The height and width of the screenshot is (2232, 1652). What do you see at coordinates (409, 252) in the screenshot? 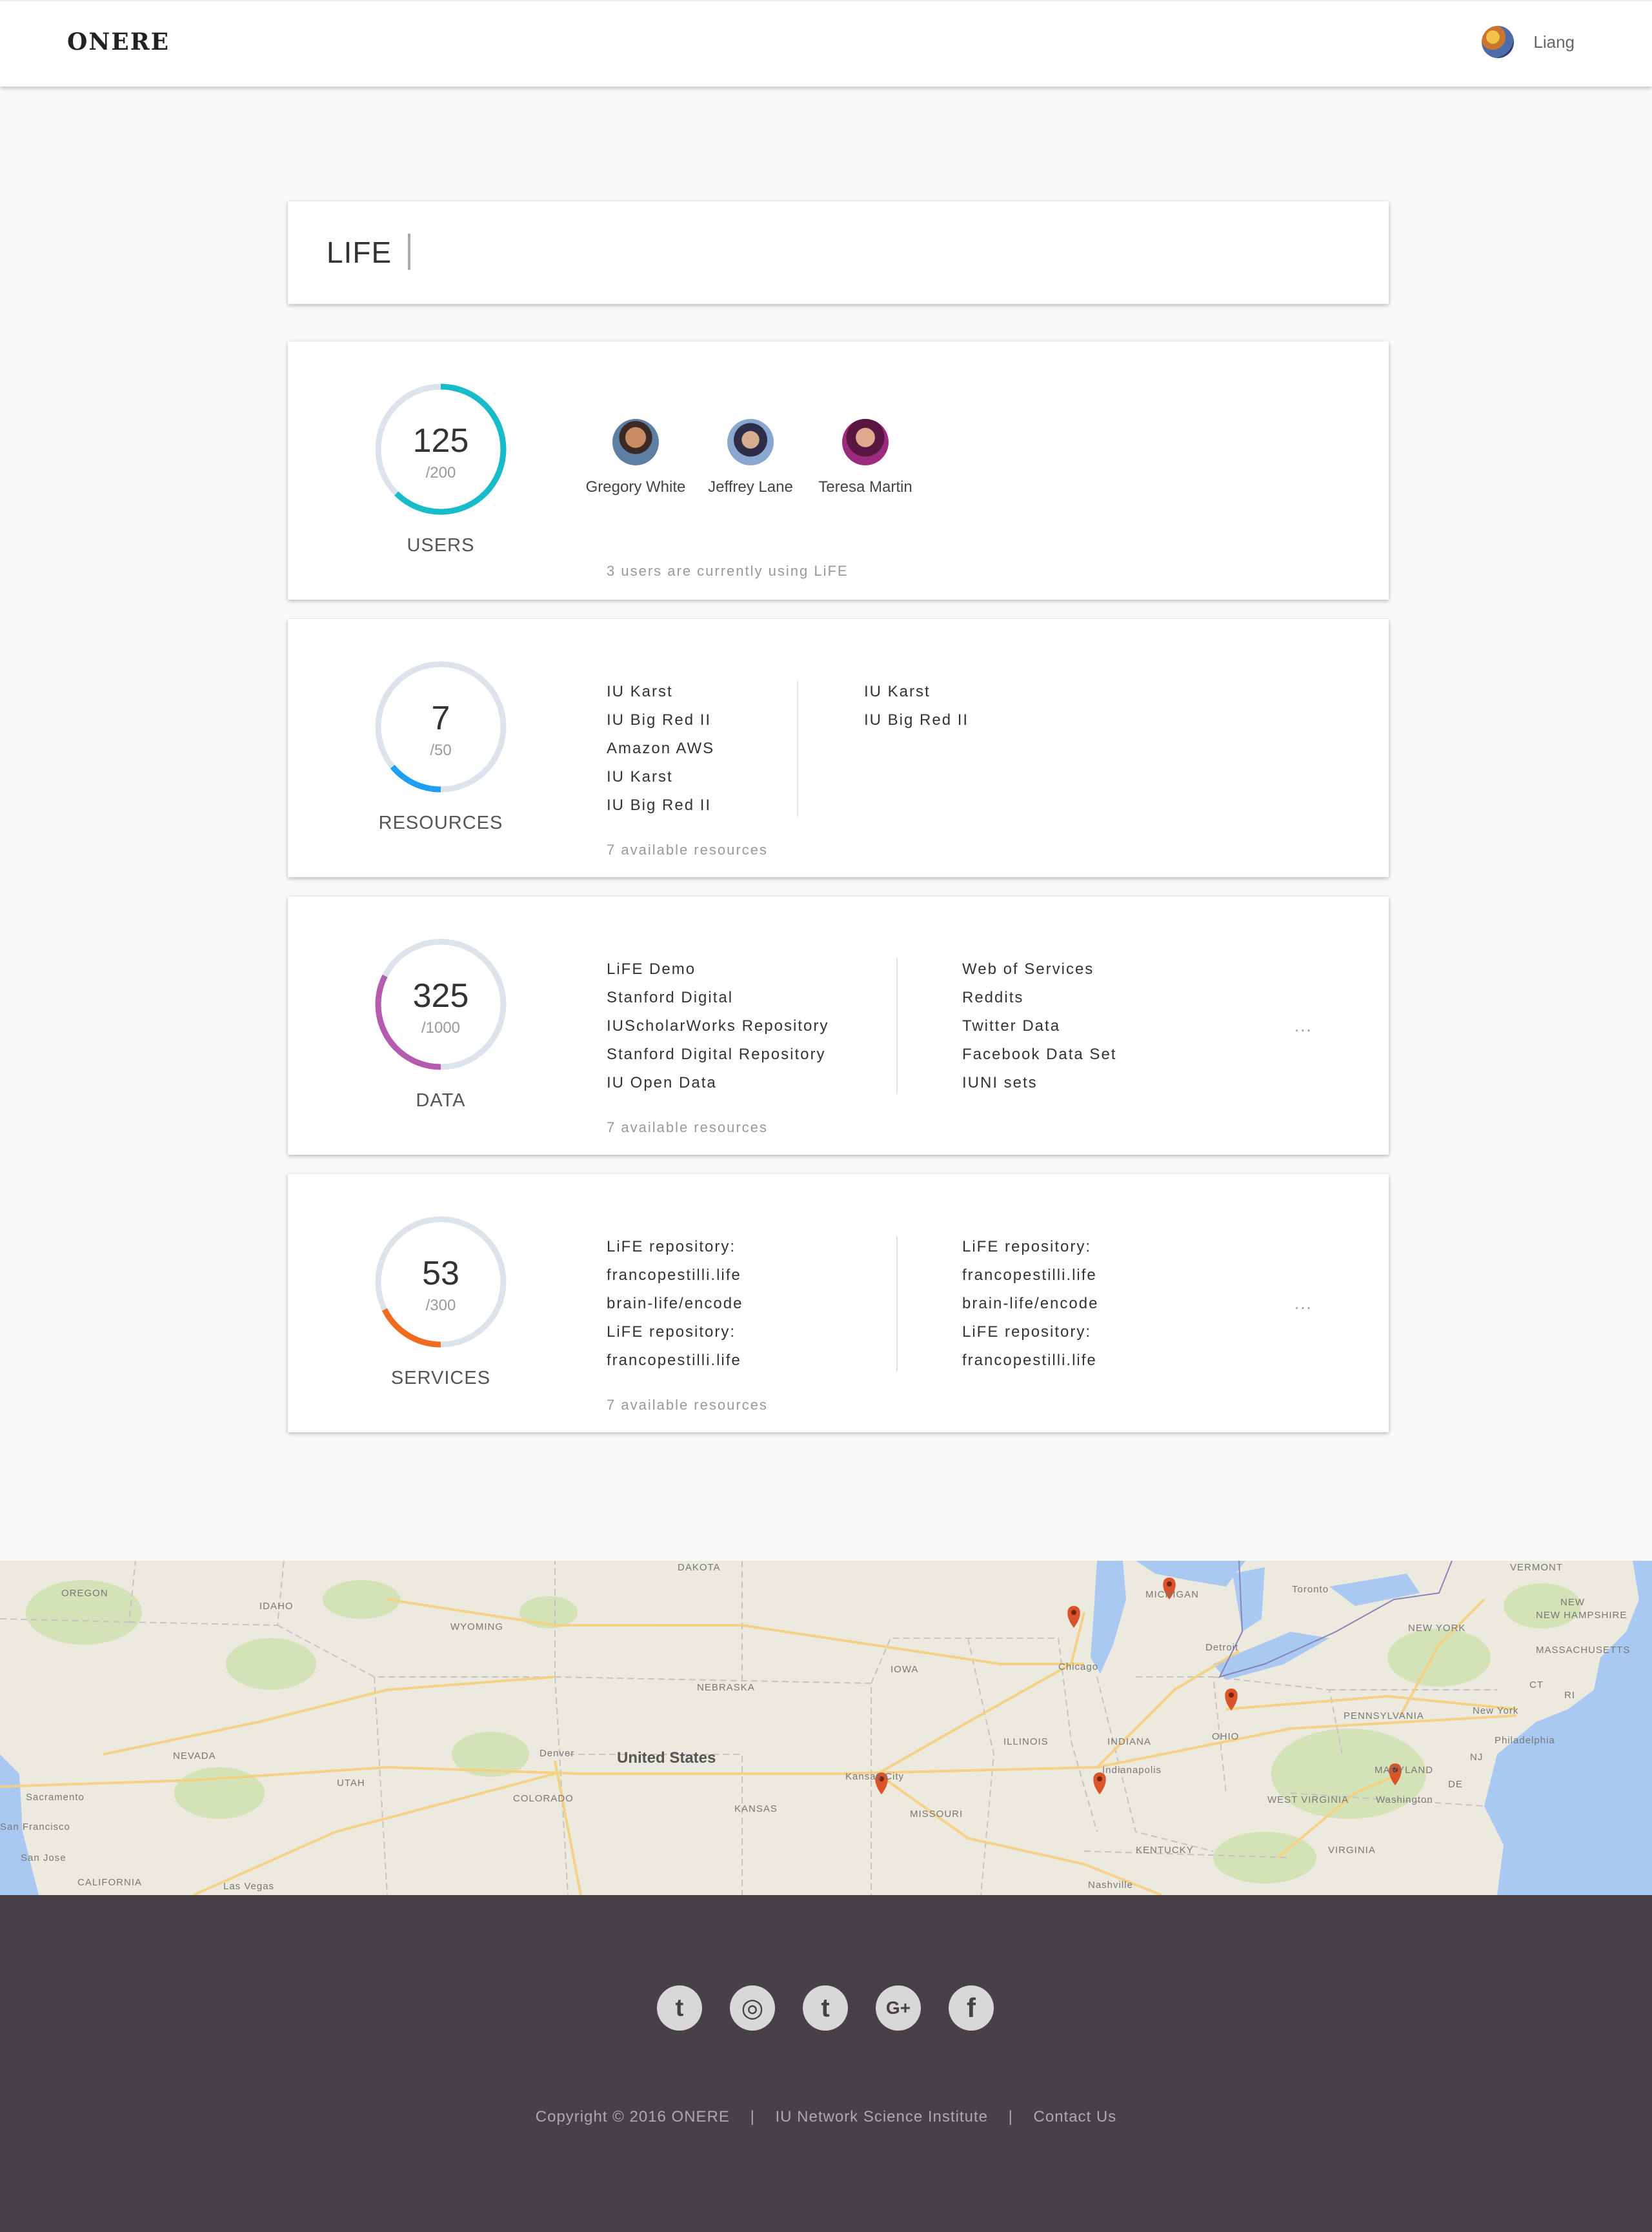
I see `text-cursor` at bounding box center [409, 252].